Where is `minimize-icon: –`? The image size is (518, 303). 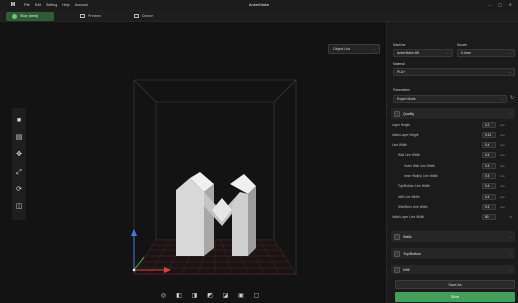
minimize-icon: – is located at coordinates (490, 4).